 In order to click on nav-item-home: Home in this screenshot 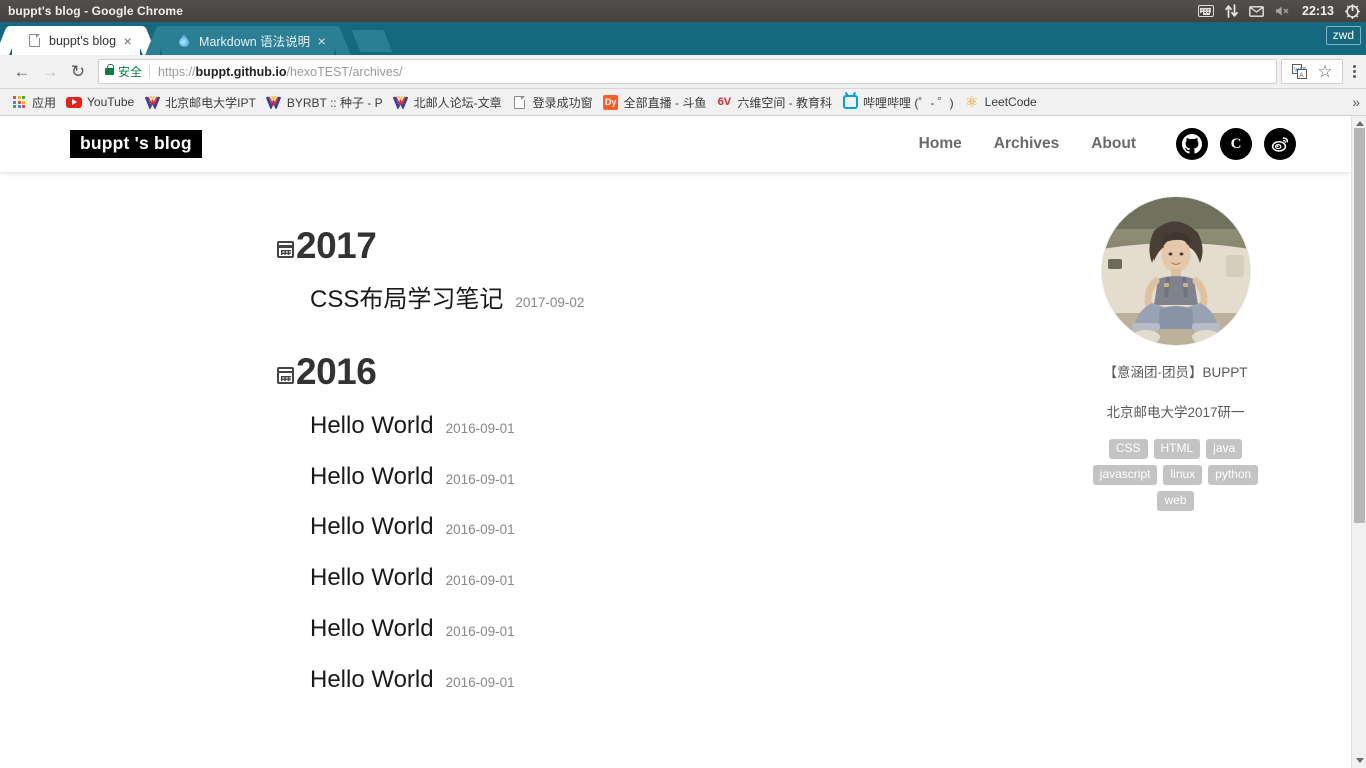, I will do `click(940, 144)`.